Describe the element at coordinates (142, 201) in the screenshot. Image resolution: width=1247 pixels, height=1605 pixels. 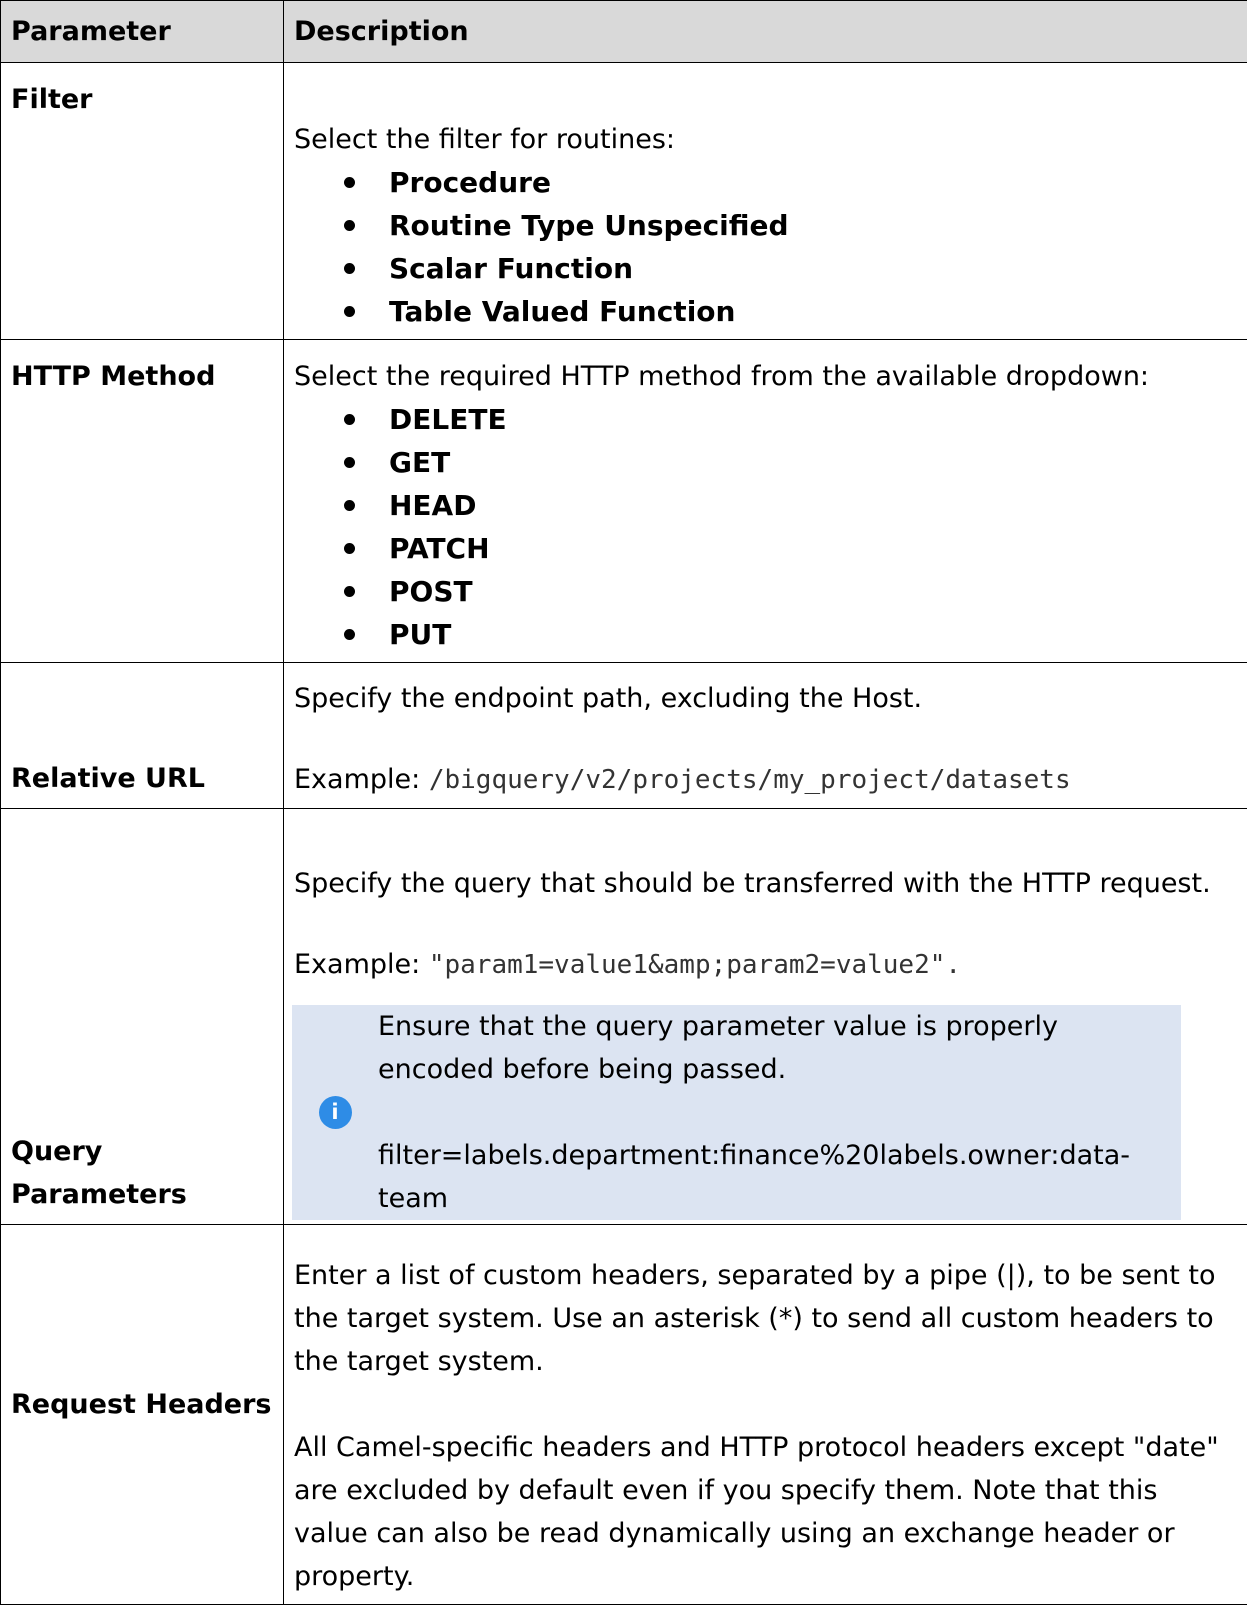
I see `param-name-cell: Filter` at that location.